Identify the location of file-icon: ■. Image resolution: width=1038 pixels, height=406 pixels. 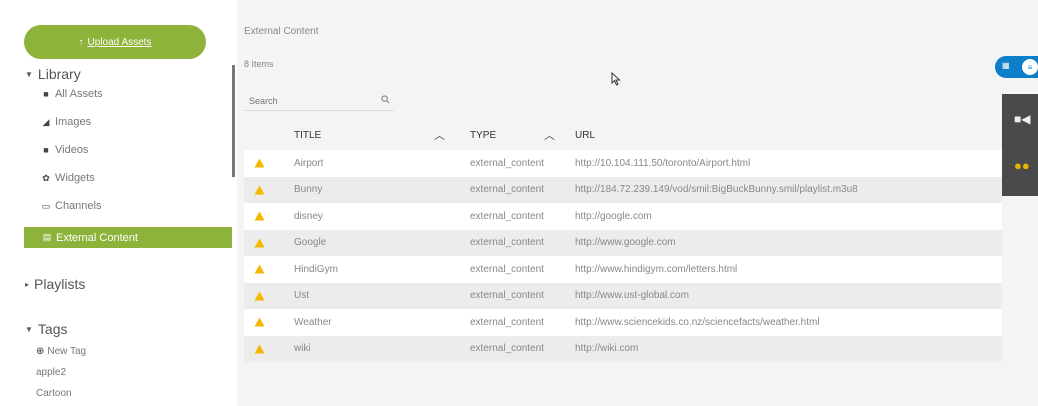
(46, 94).